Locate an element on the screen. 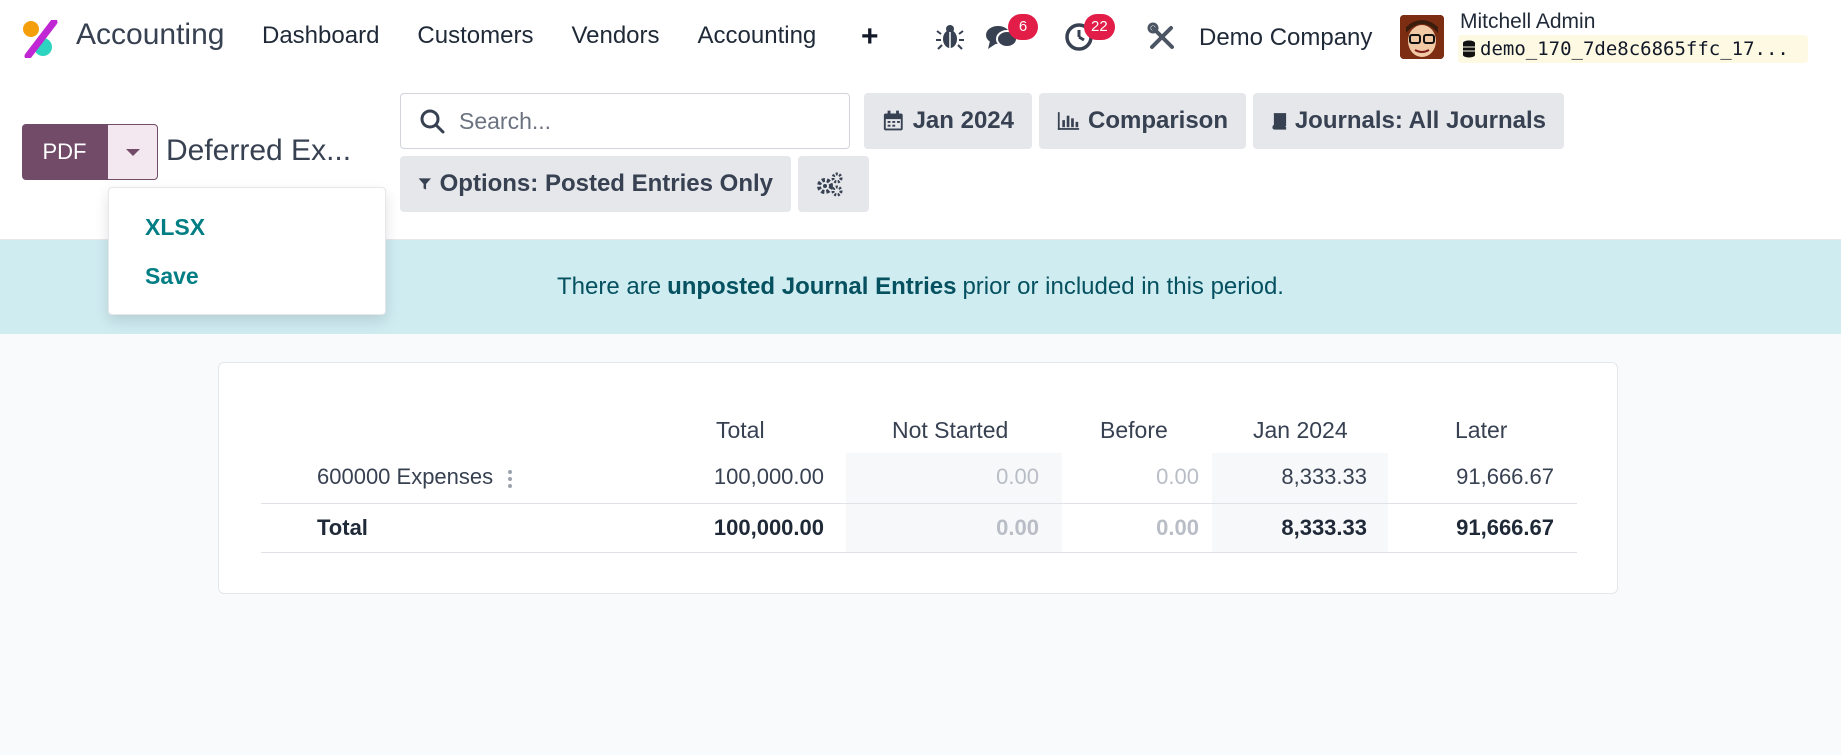 This screenshot has height=755, width=1841. avatar-image-icon is located at coordinates (1422, 37).